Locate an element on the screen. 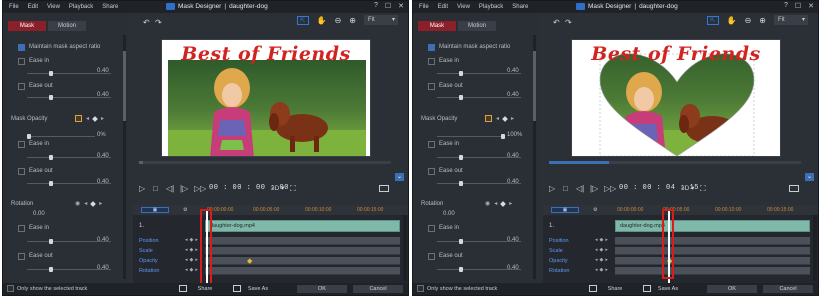  cancel-button: Cancel is located at coordinates (788, 289).